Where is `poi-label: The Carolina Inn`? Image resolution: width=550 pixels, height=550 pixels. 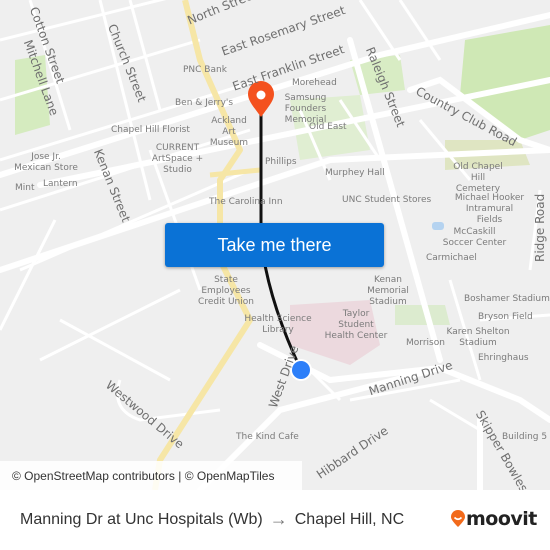 poi-label: The Carolina Inn is located at coordinates (246, 202).